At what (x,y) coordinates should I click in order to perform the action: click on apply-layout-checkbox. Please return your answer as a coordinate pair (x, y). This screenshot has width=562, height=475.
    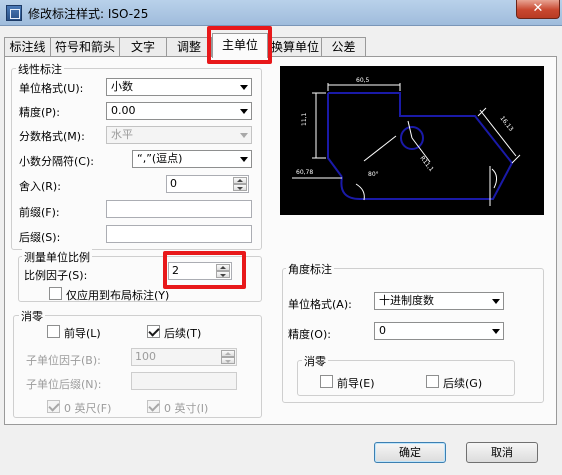
    Looking at the image, I should click on (55, 293).